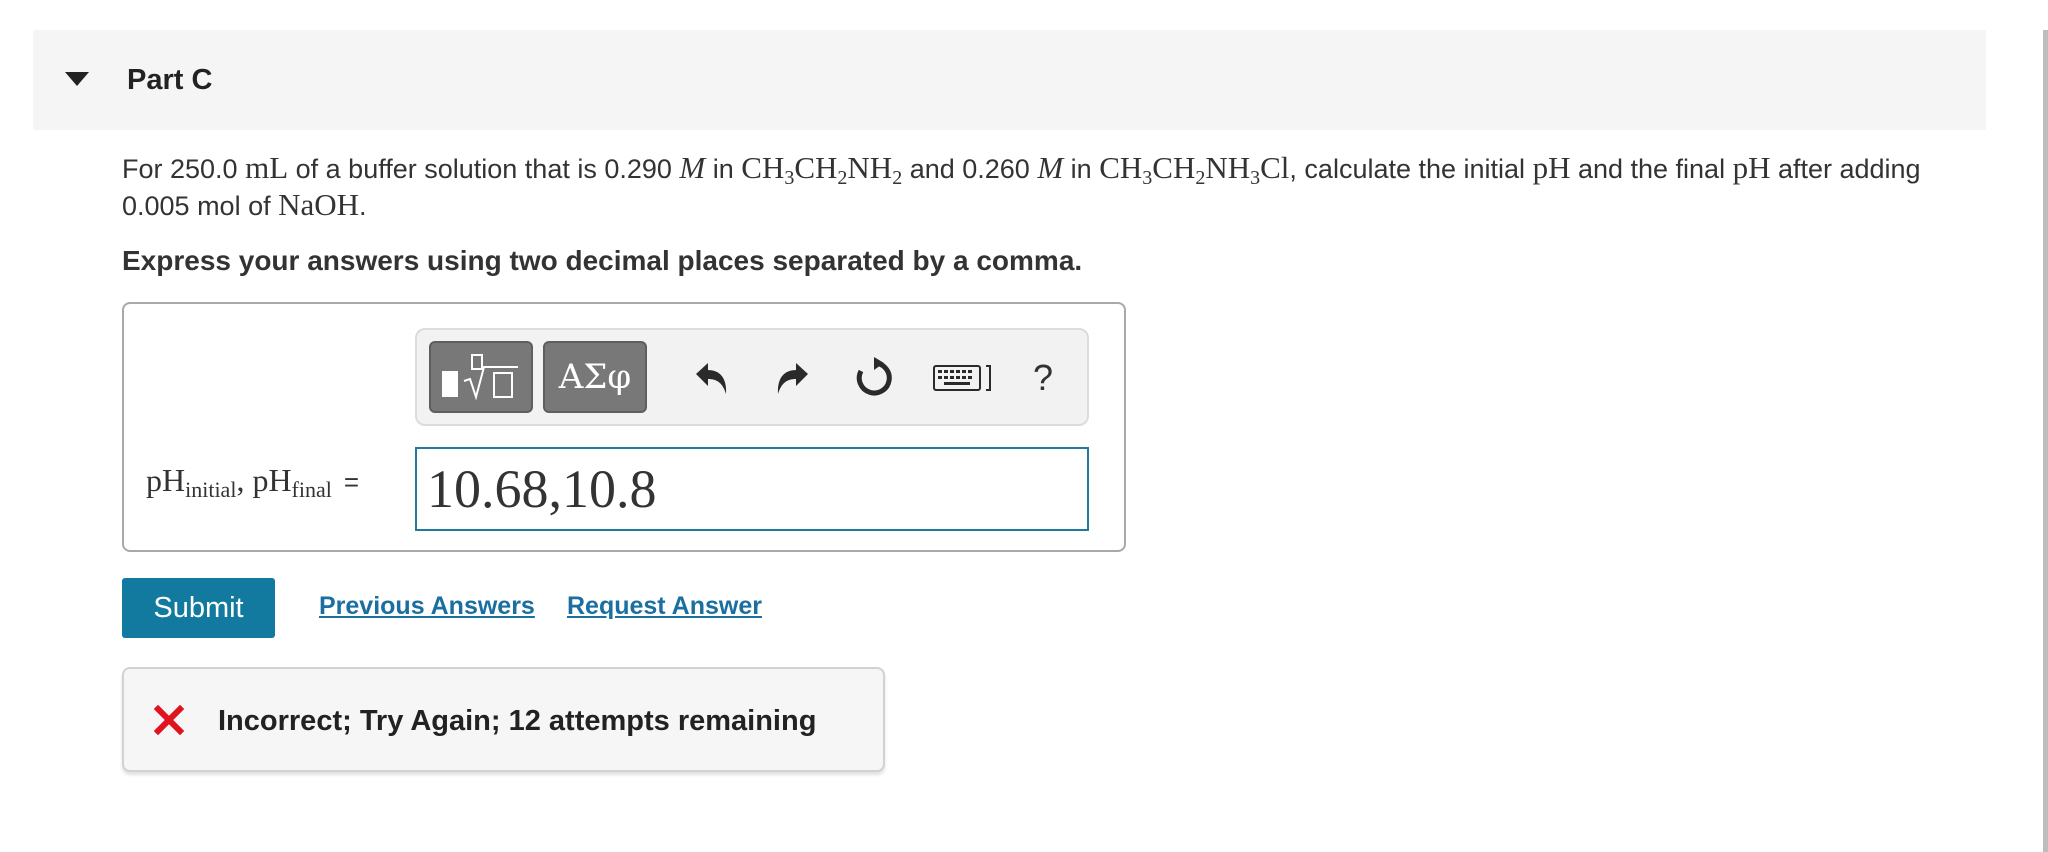 The height and width of the screenshot is (852, 2048). I want to click on redo-icon, so click(792, 378).